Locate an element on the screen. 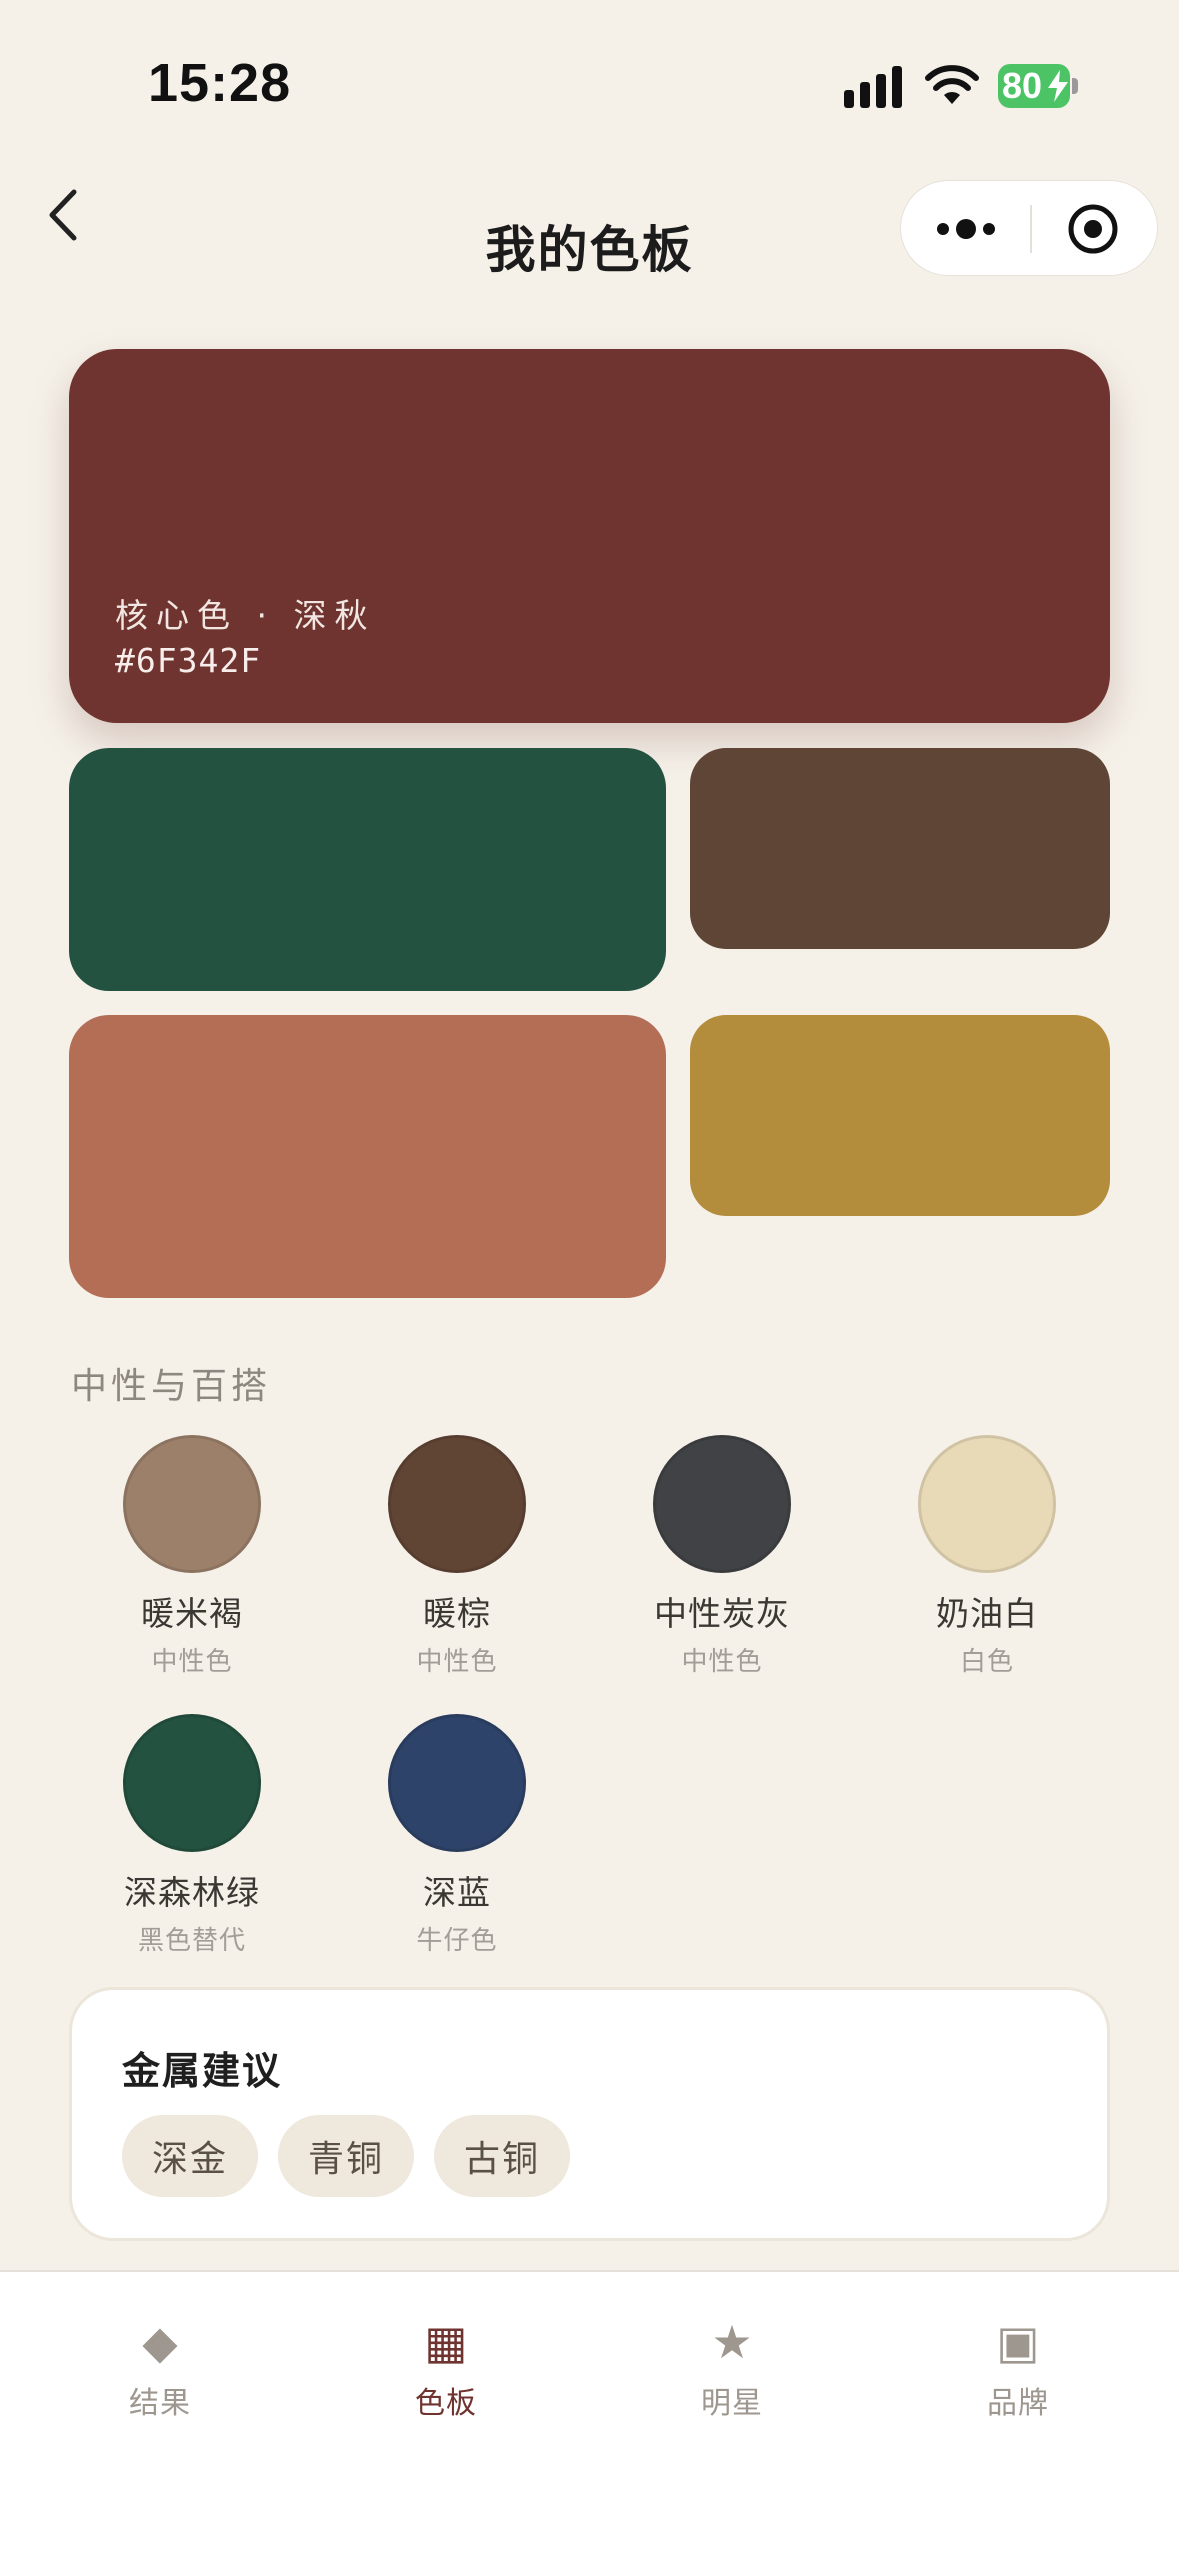 The height and width of the screenshot is (2556, 1179). battery-icon: 80 is located at coordinates (1038, 86).